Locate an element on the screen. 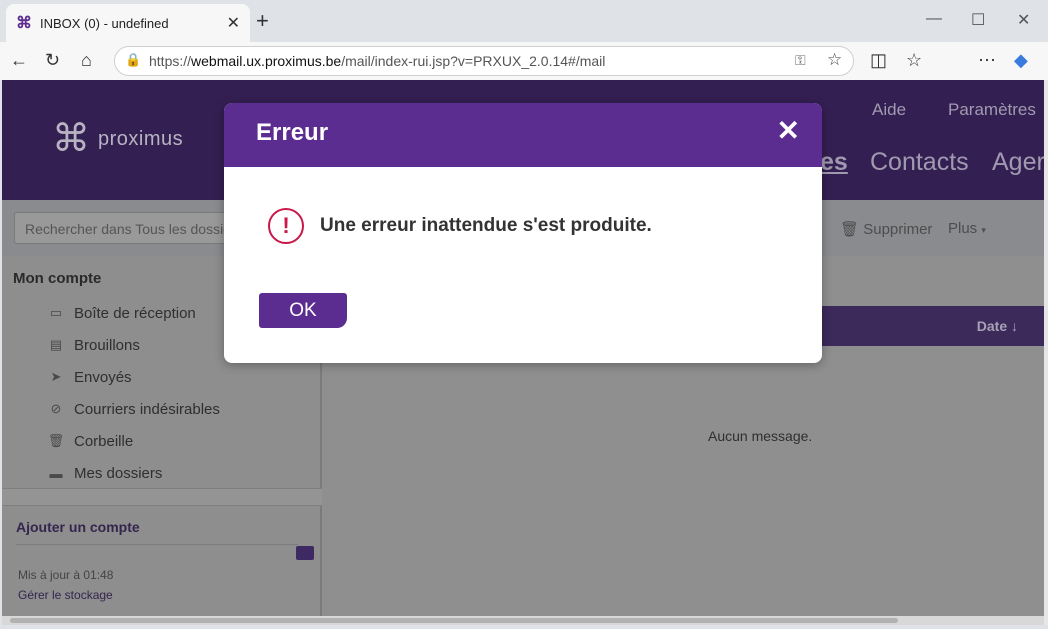 This screenshot has width=1048, height=629. sidebar-item-sent: ➤ Envoyés is located at coordinates (89, 377).